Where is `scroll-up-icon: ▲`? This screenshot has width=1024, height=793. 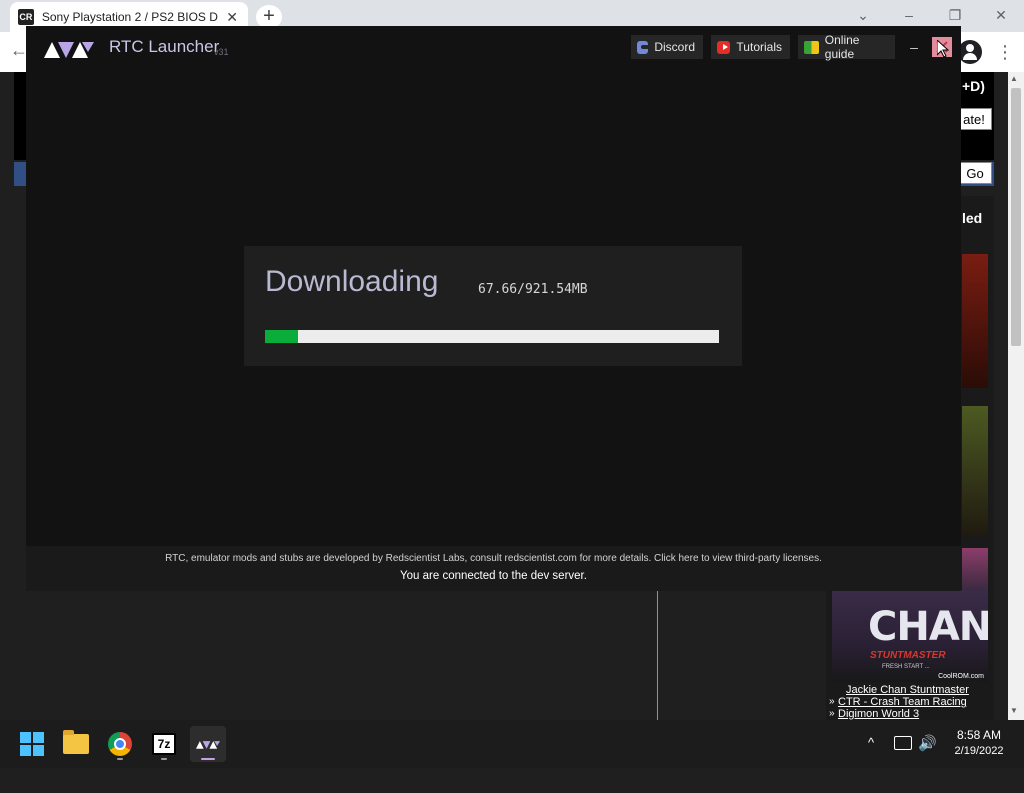 scroll-up-icon: ▲ is located at coordinates (1014, 78).